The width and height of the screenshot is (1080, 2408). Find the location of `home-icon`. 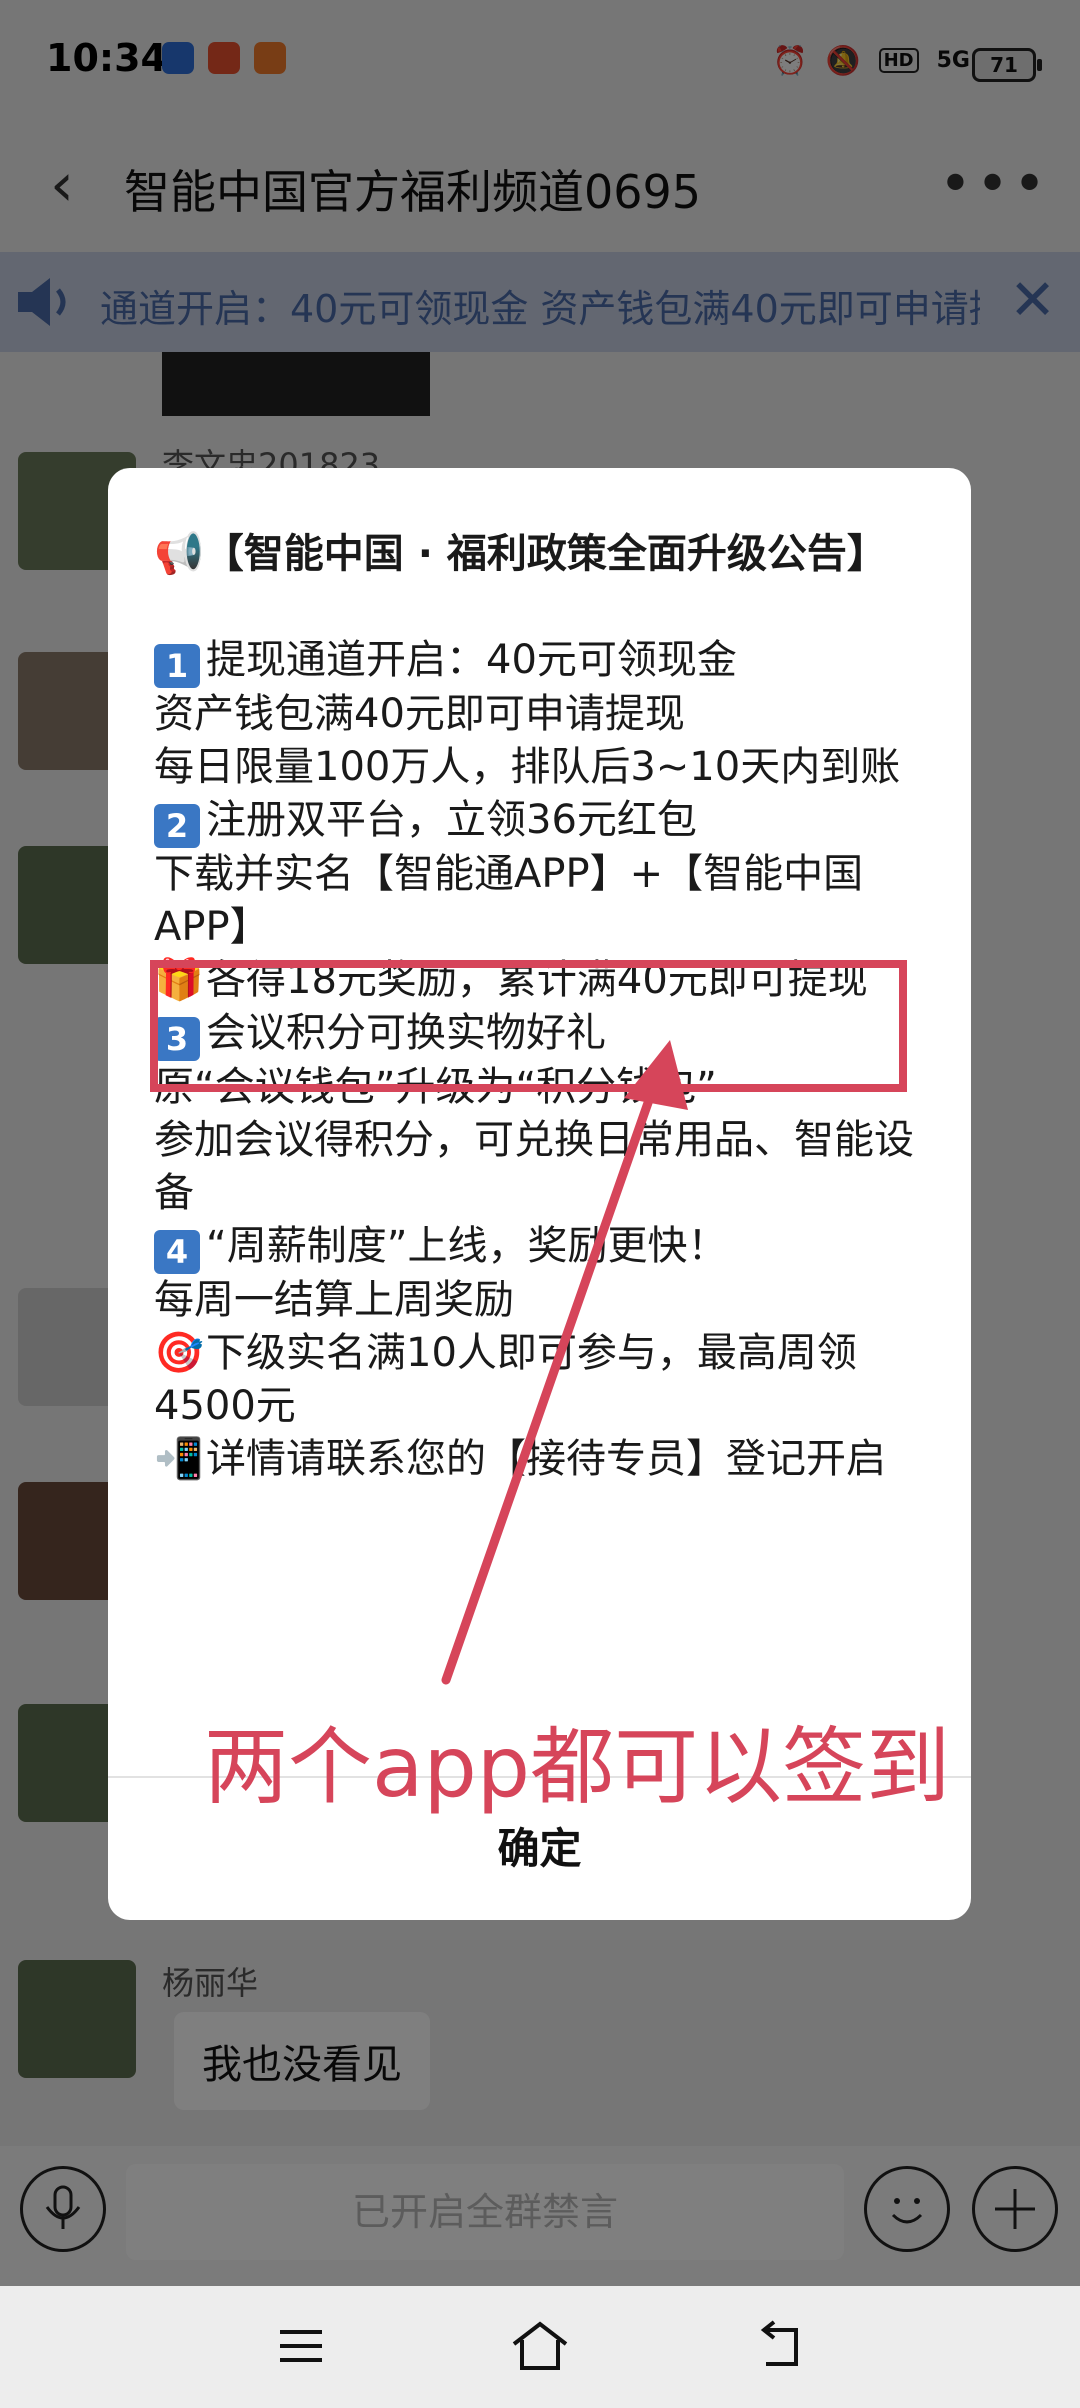

home-icon is located at coordinates (540, 2346).